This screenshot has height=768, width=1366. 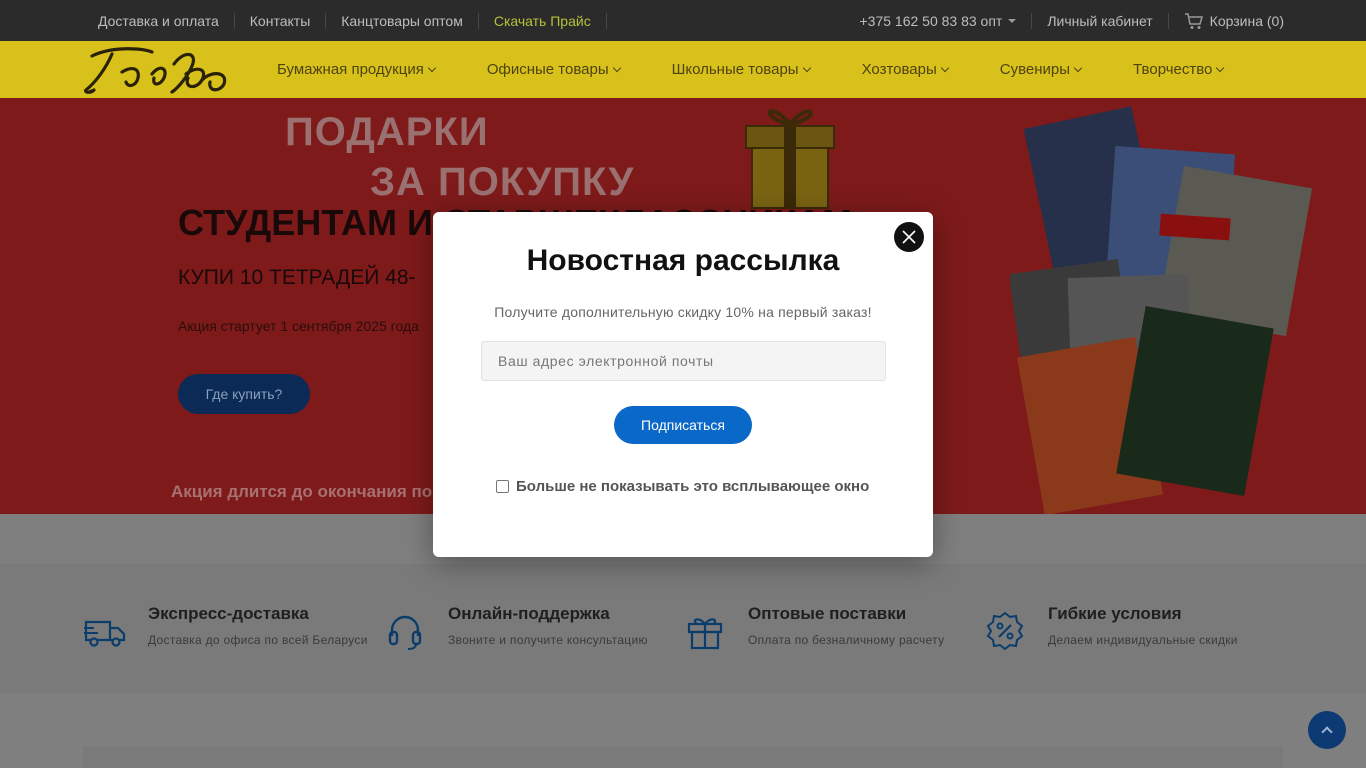 I want to click on modal-title: Новостная рассылка, so click(x=683, y=260).